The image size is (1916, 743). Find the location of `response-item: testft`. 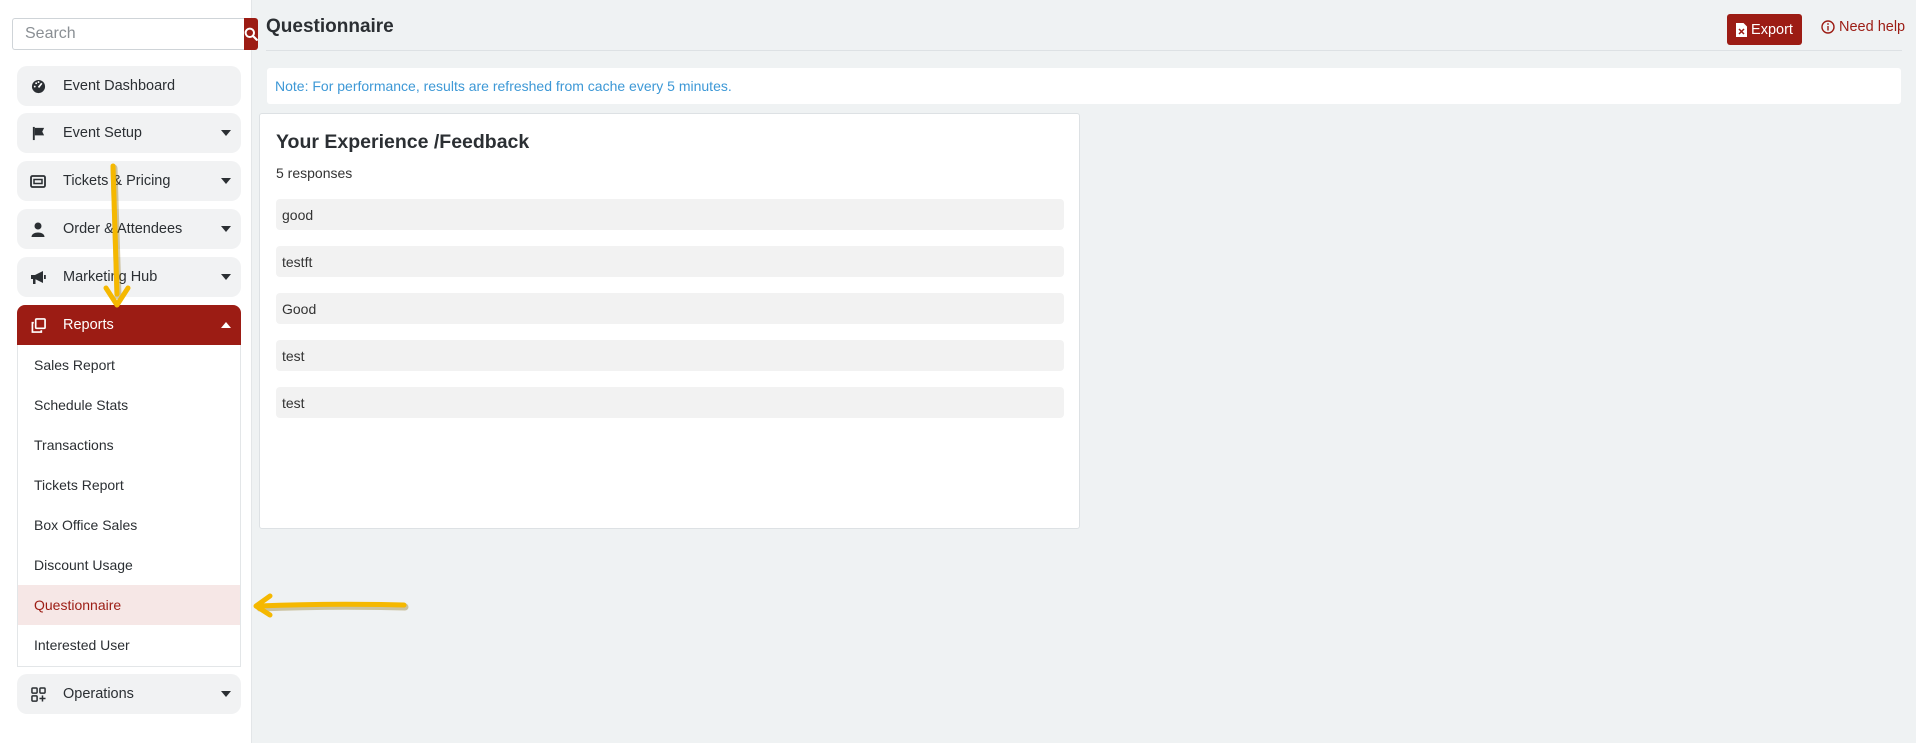

response-item: testft is located at coordinates (670, 261).